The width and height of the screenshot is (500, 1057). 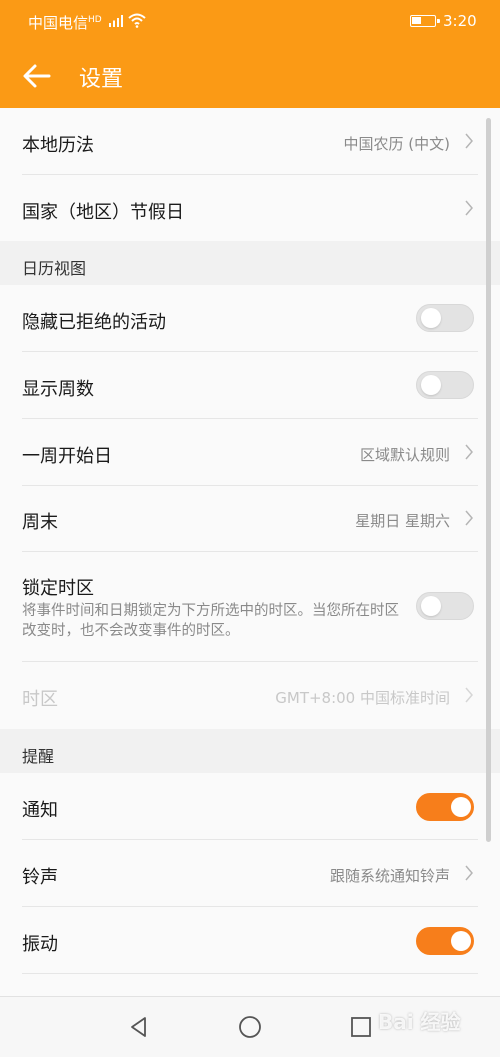 I want to click on page-title: 设置, so click(x=101, y=79).